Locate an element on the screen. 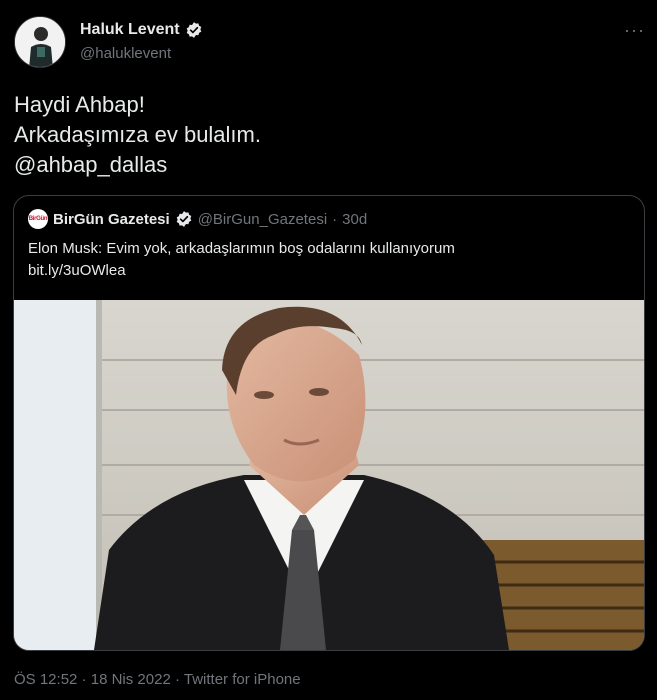 This screenshot has height=700, width=657. tweet-source: Twitter for iPhone is located at coordinates (242, 679).